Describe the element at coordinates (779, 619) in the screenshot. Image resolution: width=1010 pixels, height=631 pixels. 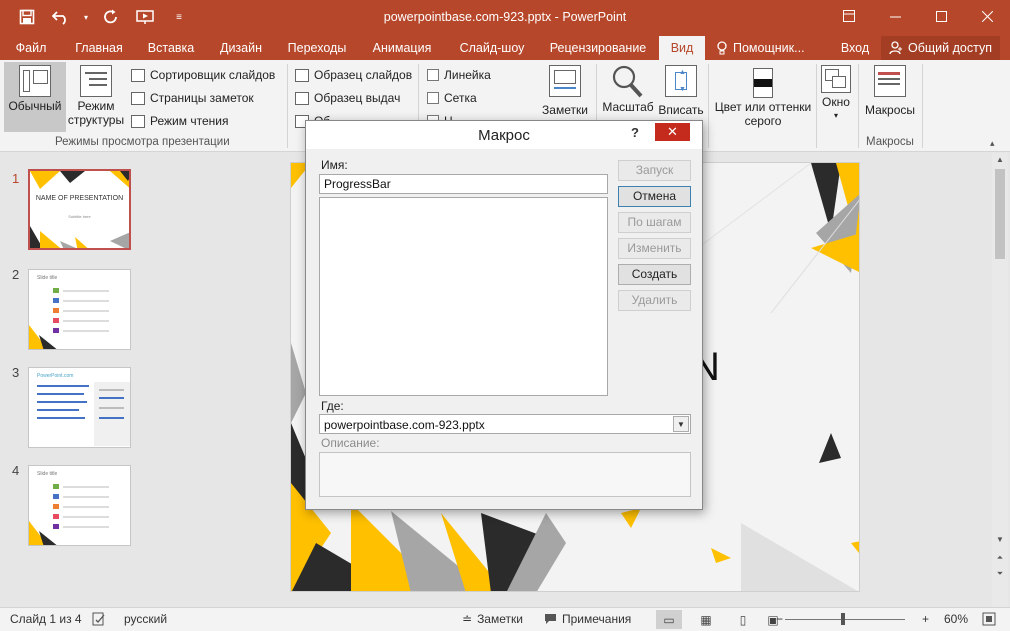
I see `zoom-out-icon: −` at that location.